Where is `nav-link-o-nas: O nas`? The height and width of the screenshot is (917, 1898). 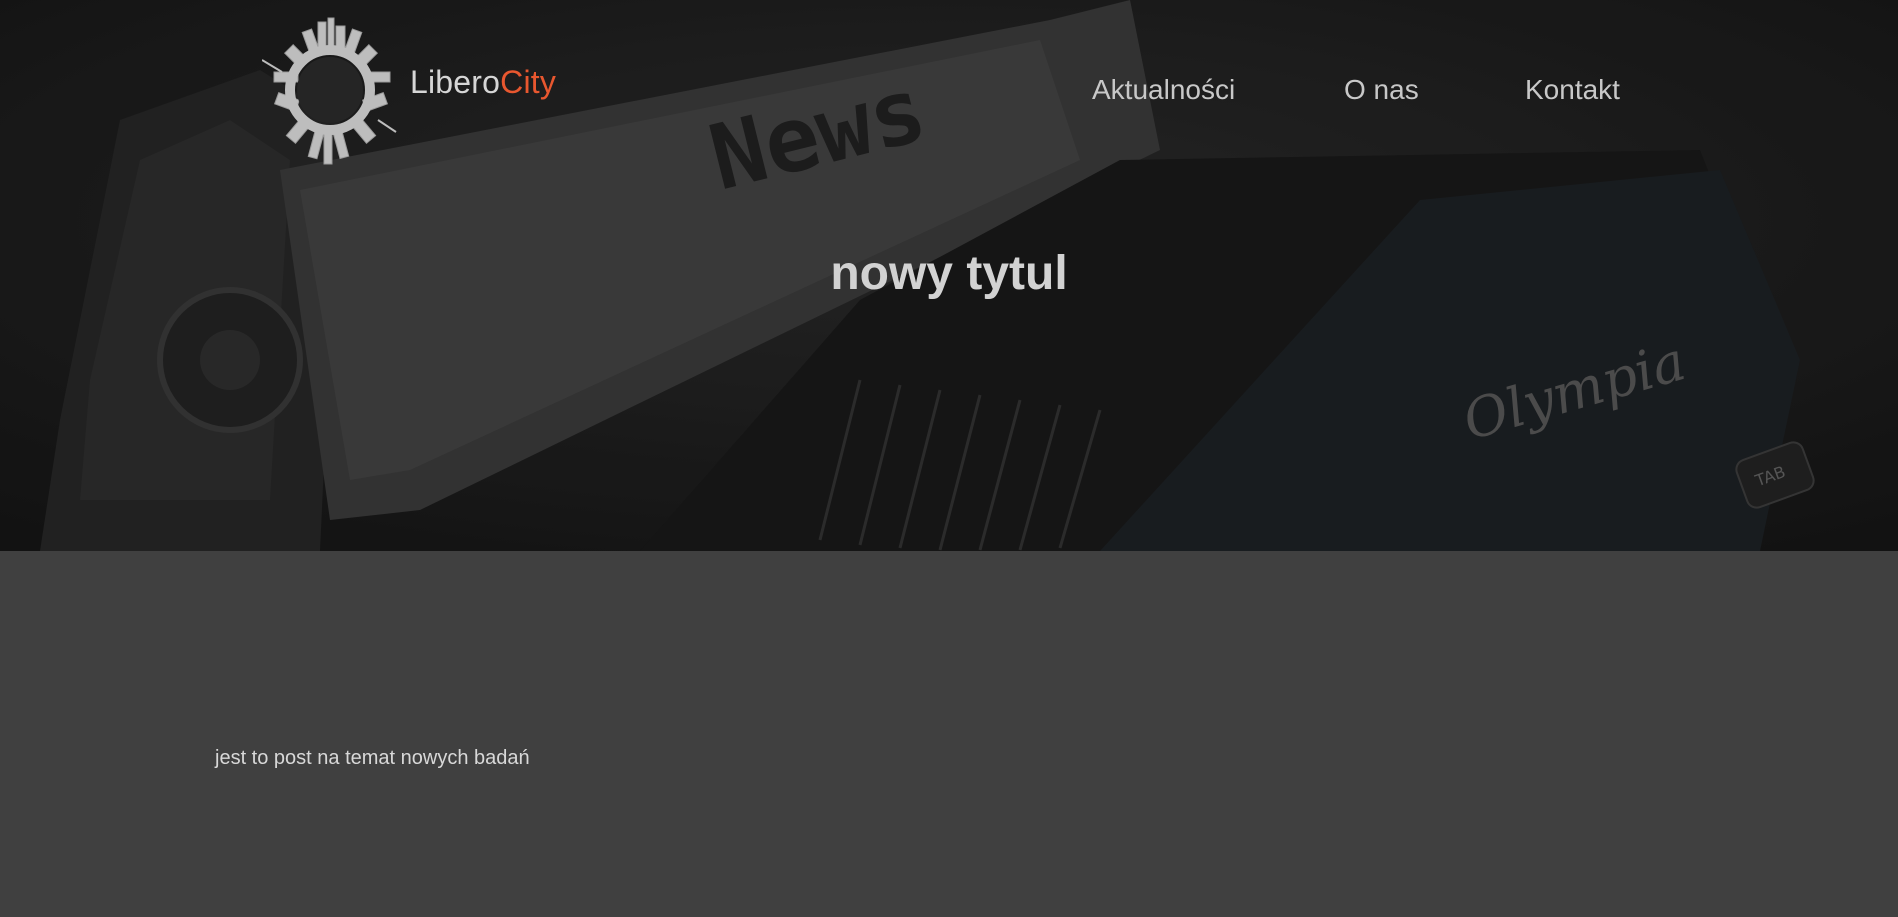 nav-link-o-nas: O nas is located at coordinates (1381, 90).